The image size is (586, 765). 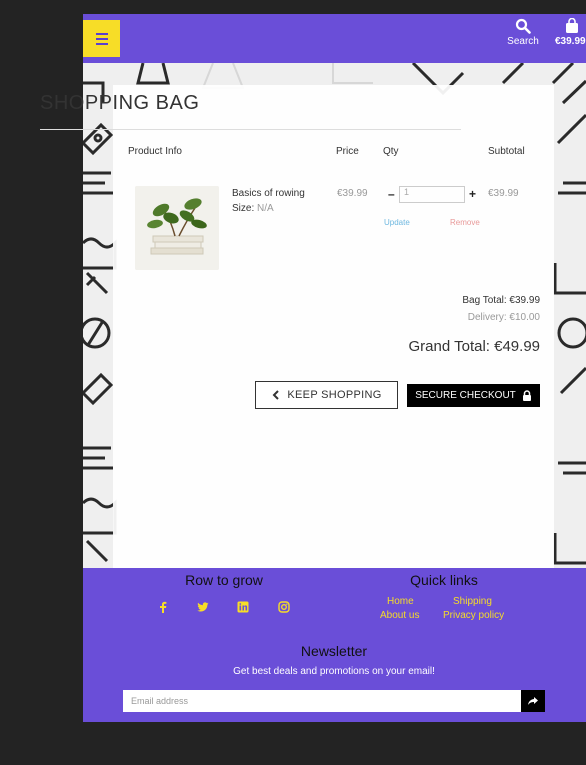 What do you see at coordinates (120, 103) in the screenshot?
I see `page-title: SHOPPING BAG` at bounding box center [120, 103].